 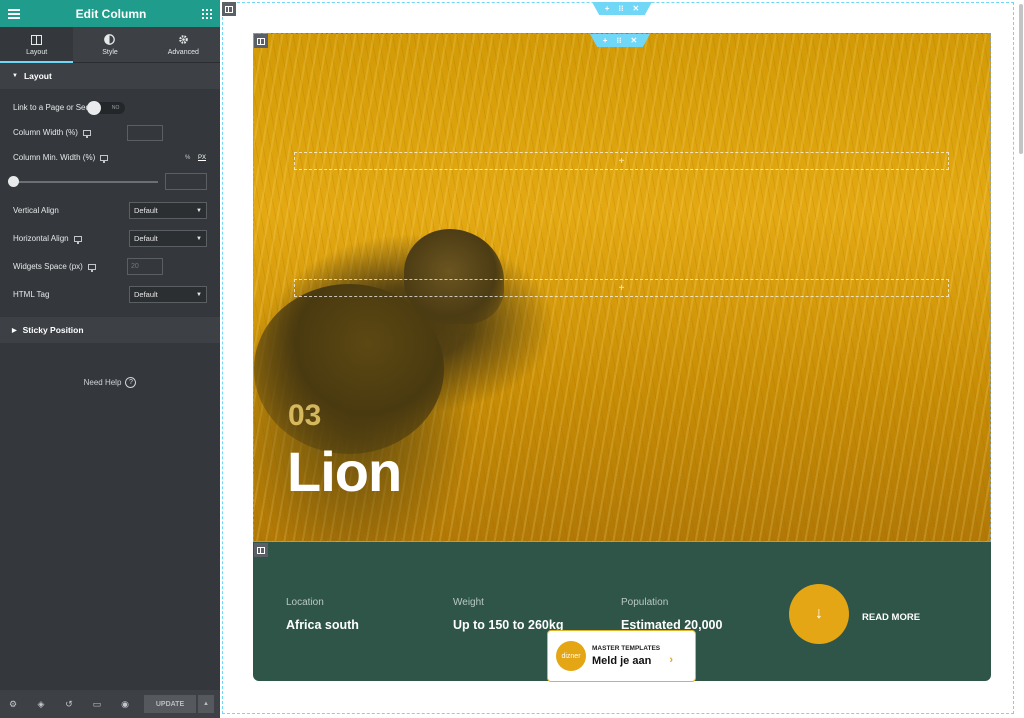 I want to click on vertical-align-value: Default, so click(x=146, y=210).